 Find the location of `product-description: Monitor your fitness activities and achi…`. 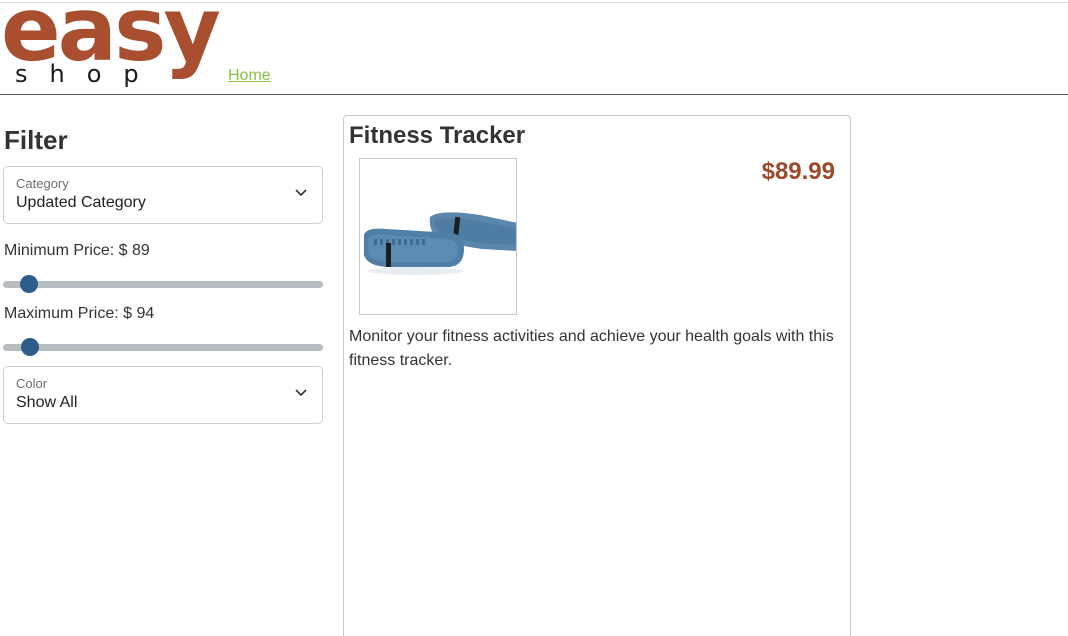

product-description: Monitor your fitness activities and achi… is located at coordinates (591, 348).